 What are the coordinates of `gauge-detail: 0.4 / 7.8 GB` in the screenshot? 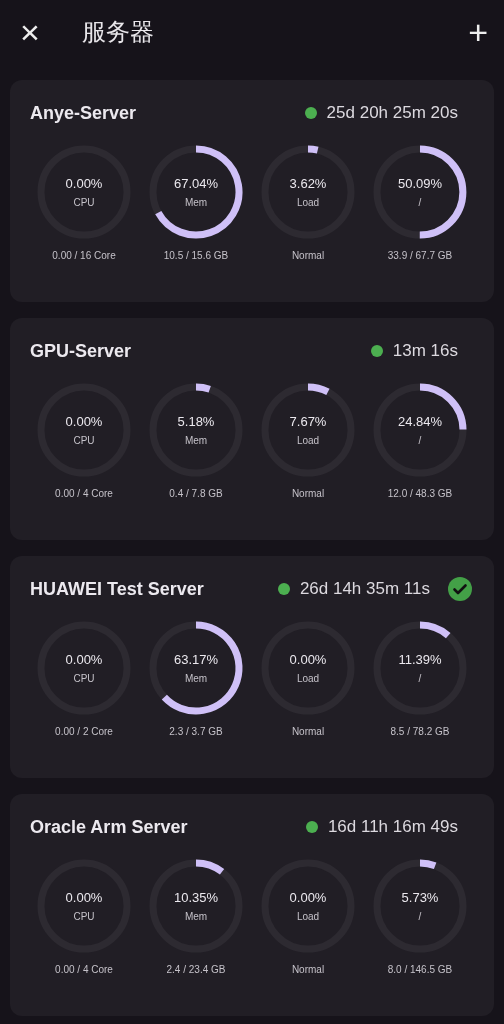 It's located at (196, 494).